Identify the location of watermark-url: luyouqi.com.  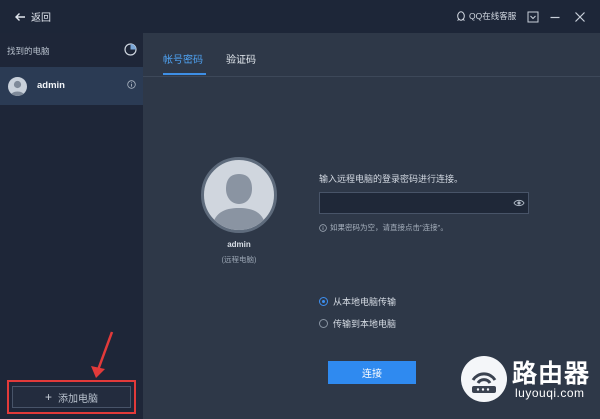
(550, 393).